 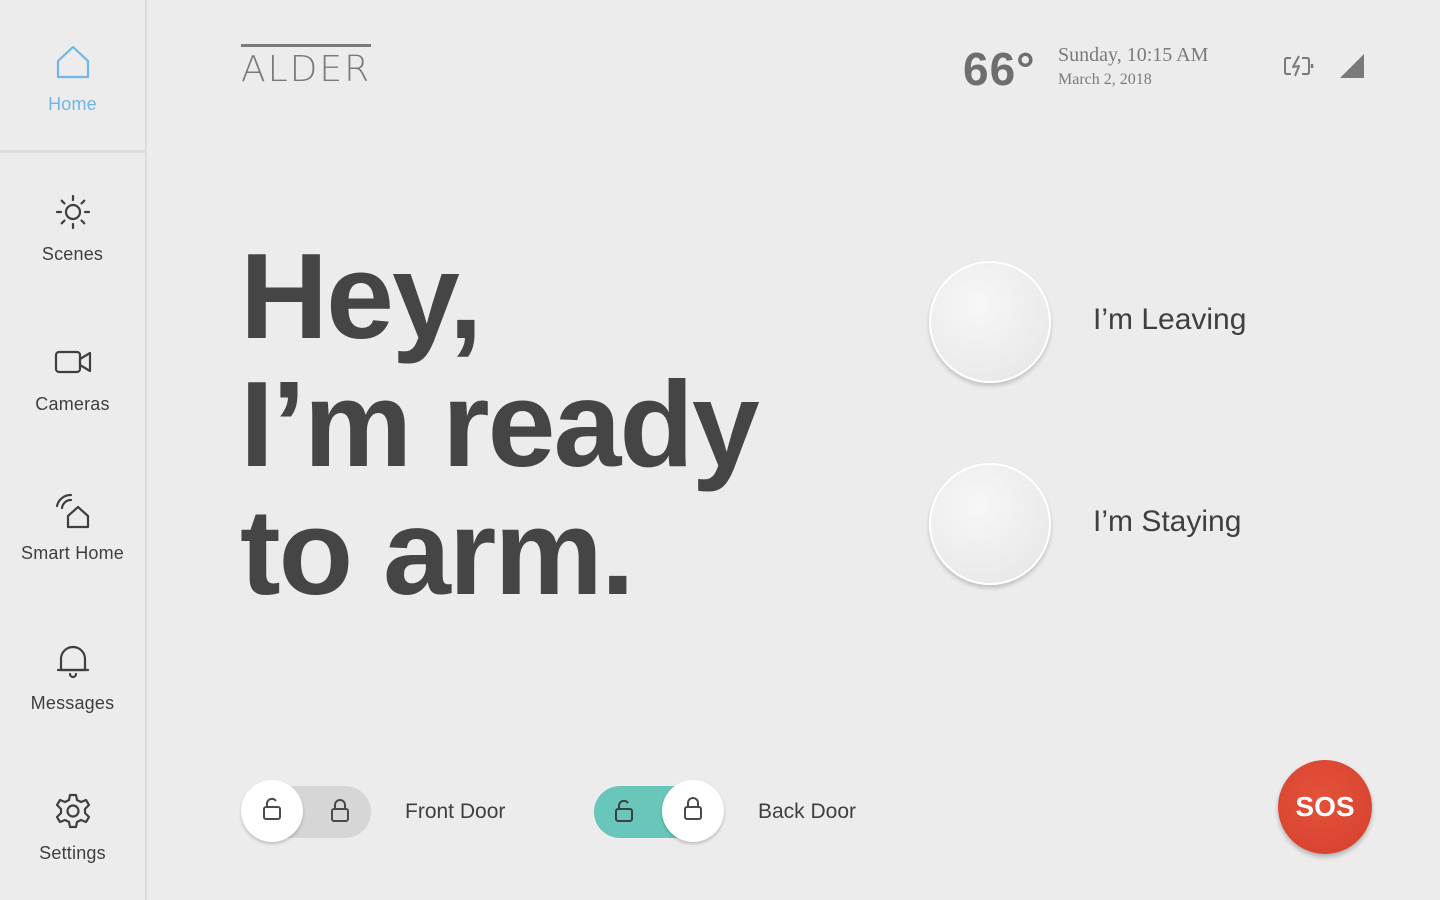 I want to click on datetime-block: Sunday, 10:15 AM March 2, 2018, so click(x=1133, y=66).